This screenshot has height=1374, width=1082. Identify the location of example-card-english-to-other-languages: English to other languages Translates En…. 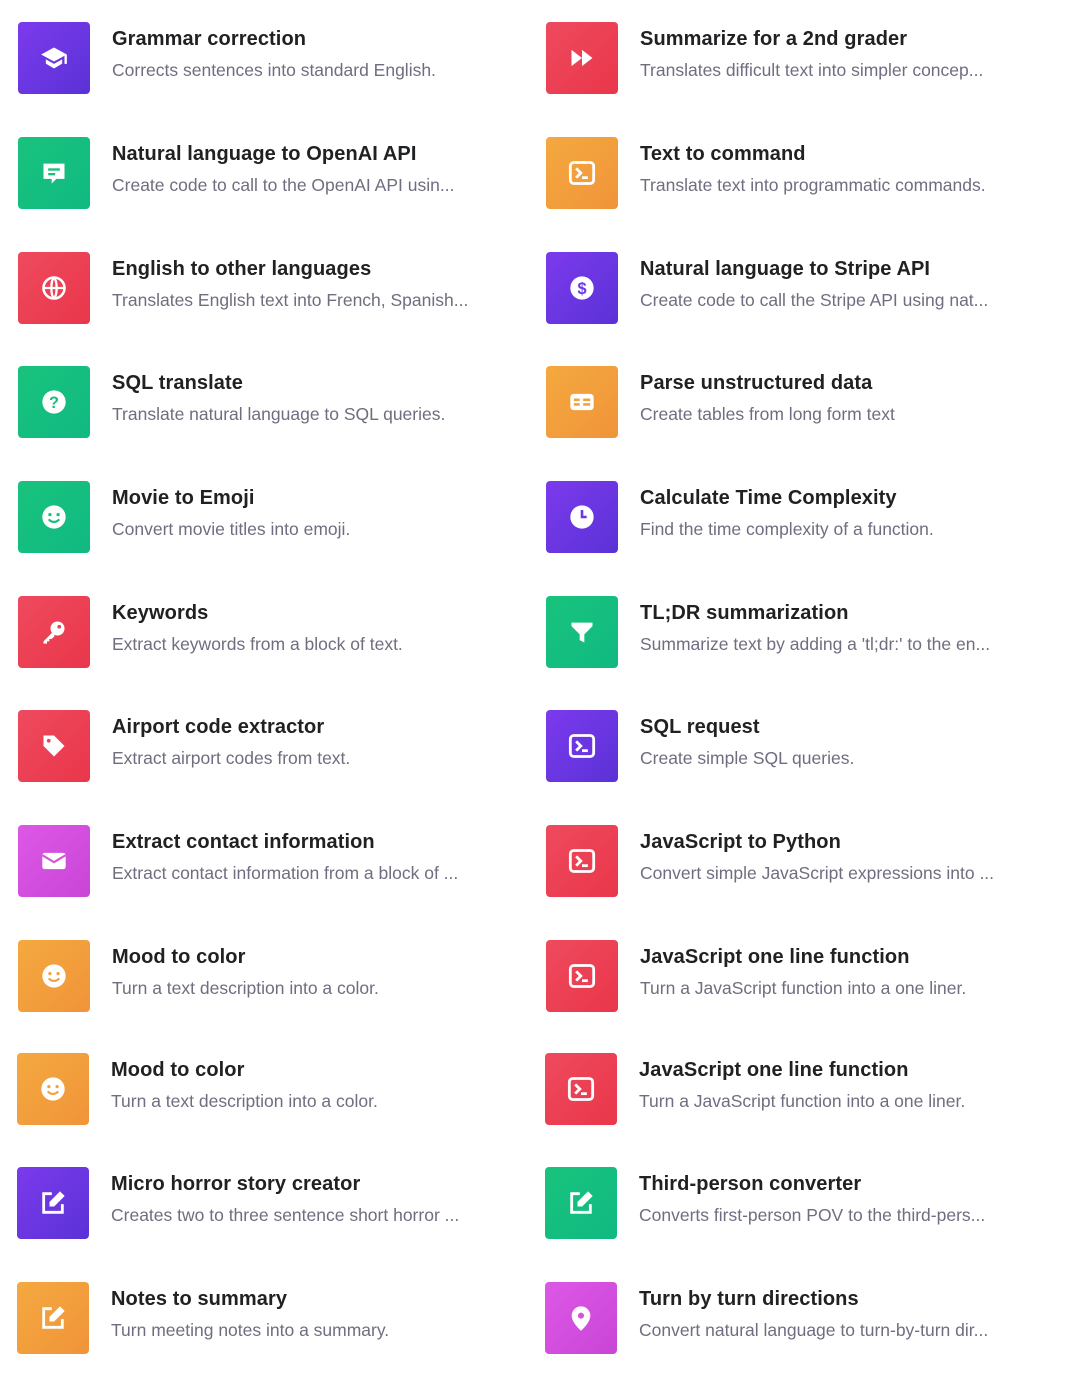
(268, 290).